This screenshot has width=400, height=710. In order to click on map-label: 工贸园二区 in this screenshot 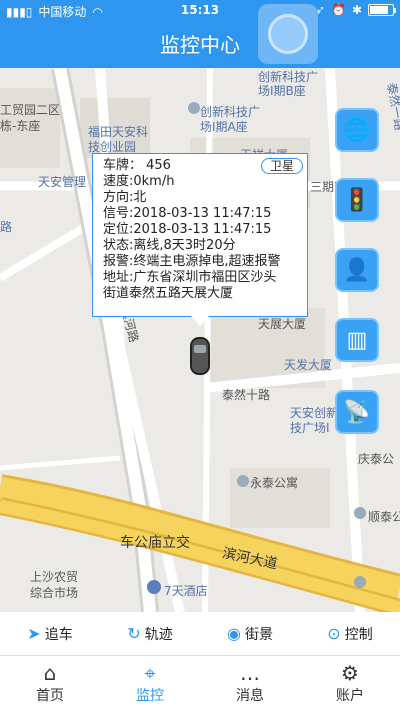, I will do `click(30, 110)`.